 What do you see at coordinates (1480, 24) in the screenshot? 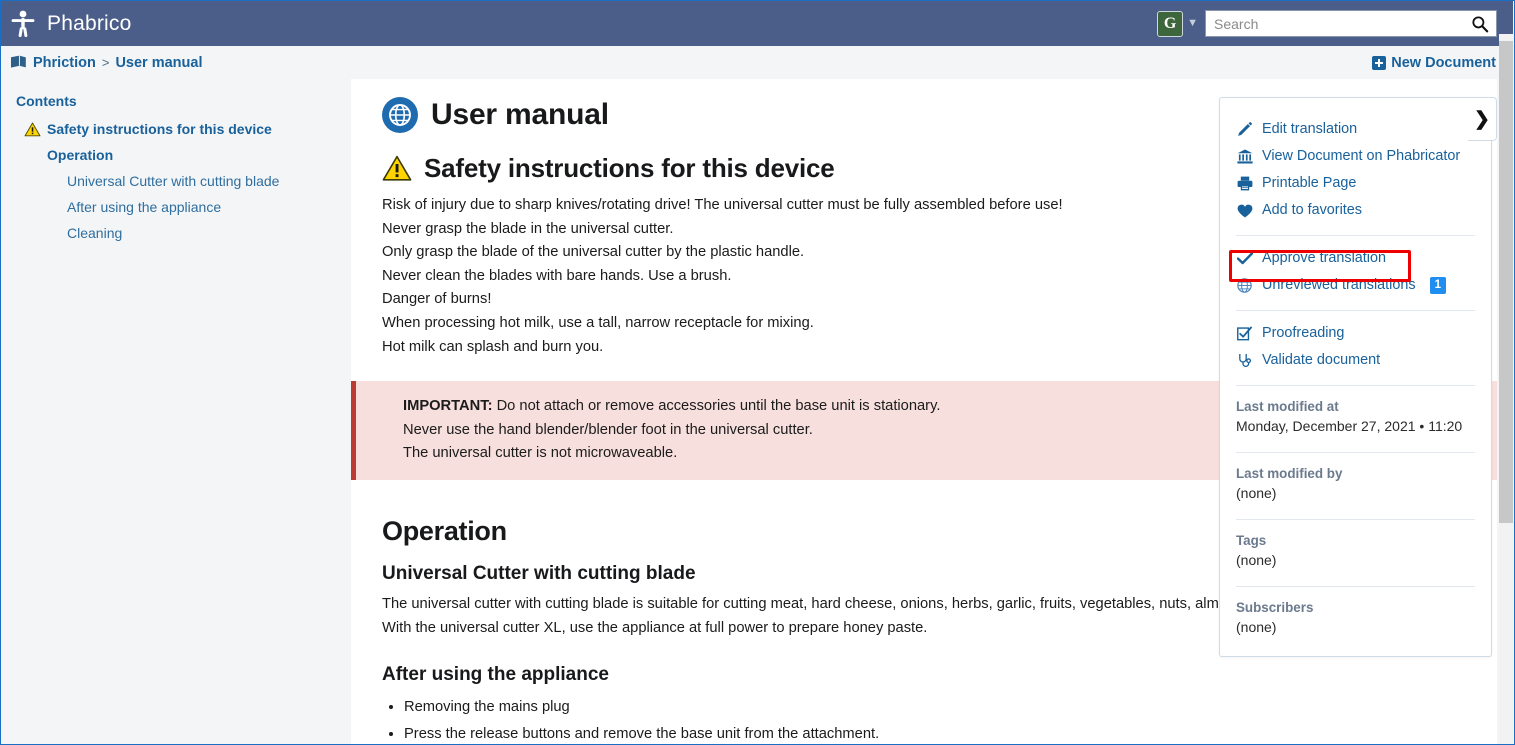
I see `search-icon` at bounding box center [1480, 24].